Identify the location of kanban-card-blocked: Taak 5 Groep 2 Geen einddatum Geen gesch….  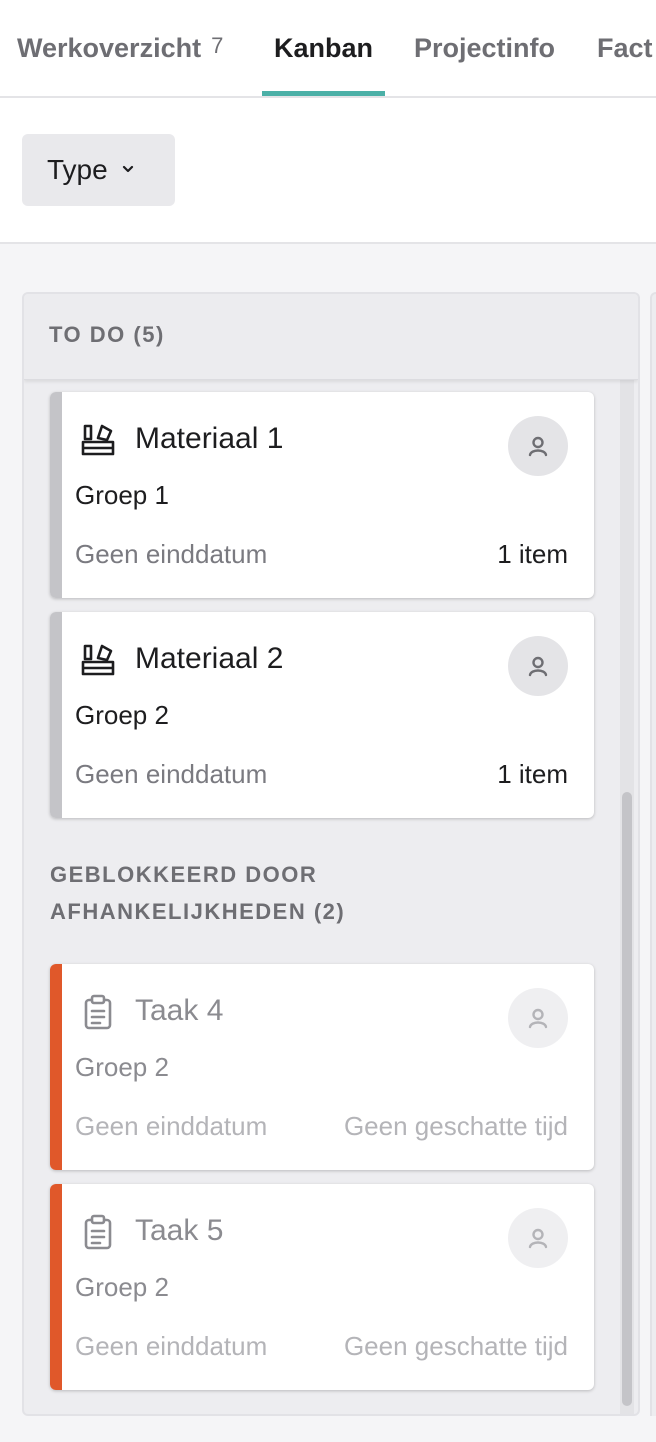
(322, 1287).